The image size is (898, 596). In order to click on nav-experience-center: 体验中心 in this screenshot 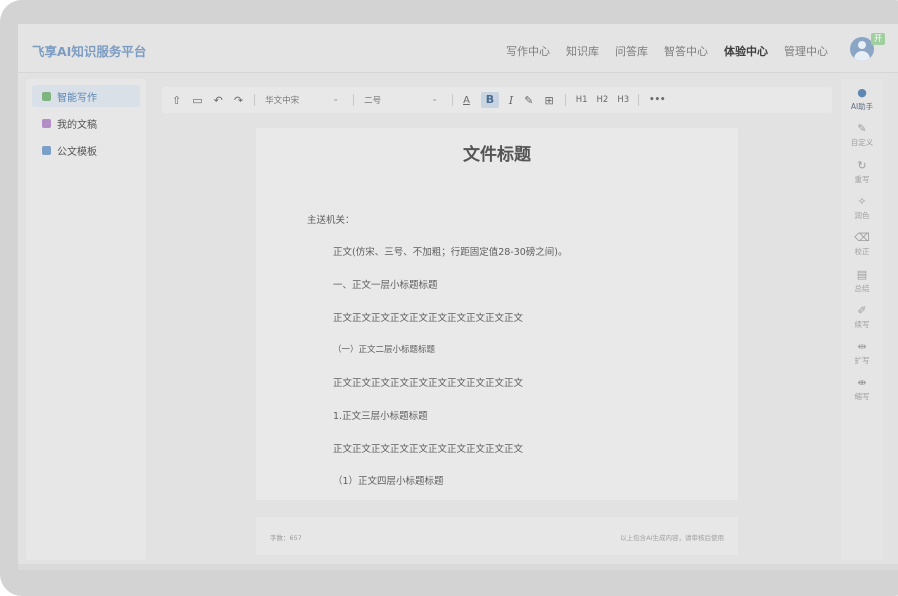, I will do `click(746, 51)`.